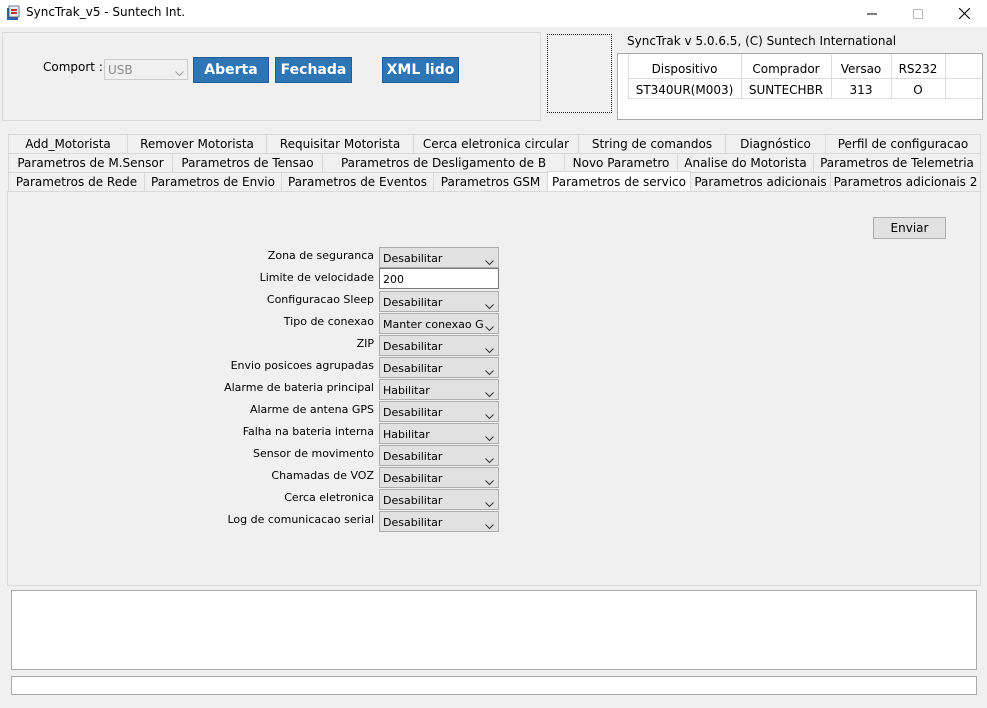 This screenshot has width=987, height=708. Describe the element at coordinates (433, 324) in the screenshot. I see `select-value: Manter conexao GP` at that location.